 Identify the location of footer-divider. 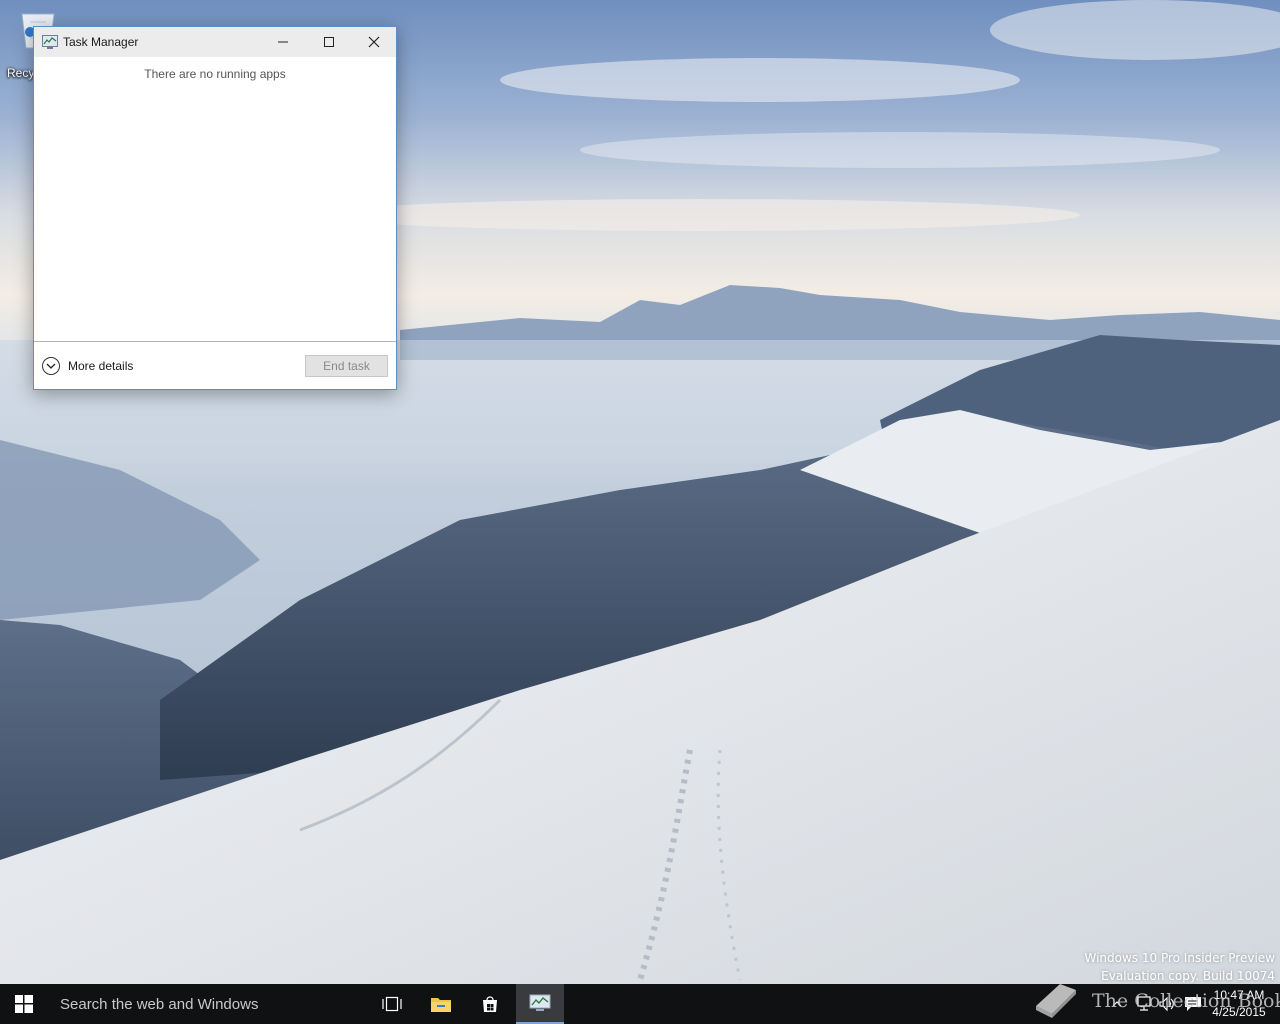
(215, 341).